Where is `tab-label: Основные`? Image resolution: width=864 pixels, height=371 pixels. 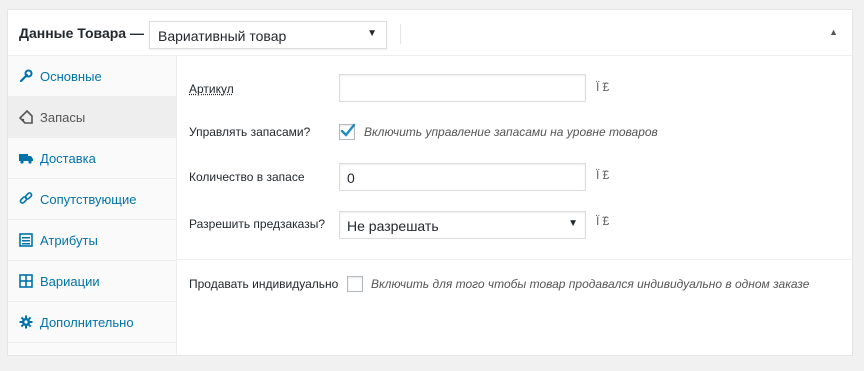
tab-label: Основные is located at coordinates (71, 76).